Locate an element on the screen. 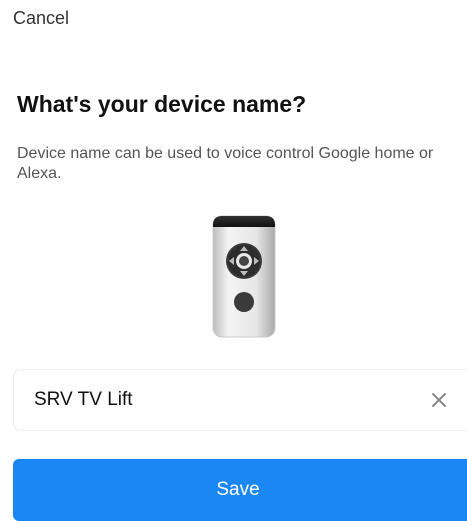 This screenshot has width=467, height=521. save-button: Save is located at coordinates (240, 490).